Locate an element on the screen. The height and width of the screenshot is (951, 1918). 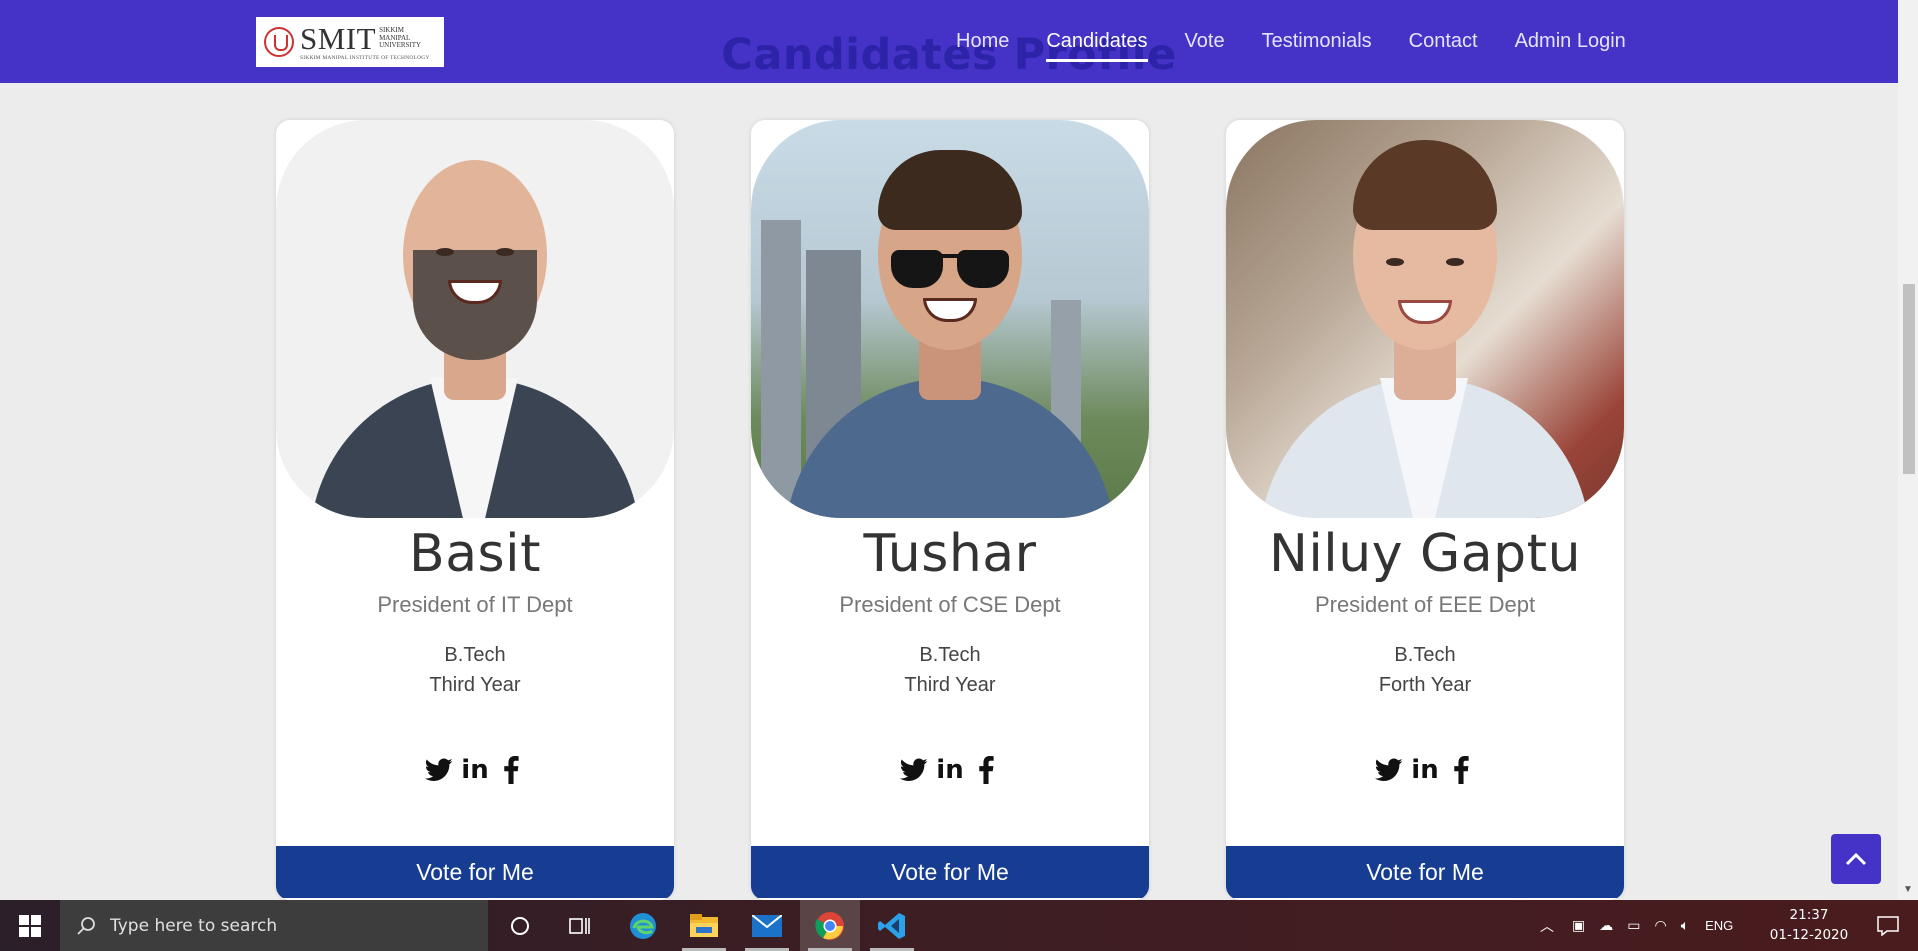
candidate-role: President of CSE Dept is located at coordinates (950, 604).